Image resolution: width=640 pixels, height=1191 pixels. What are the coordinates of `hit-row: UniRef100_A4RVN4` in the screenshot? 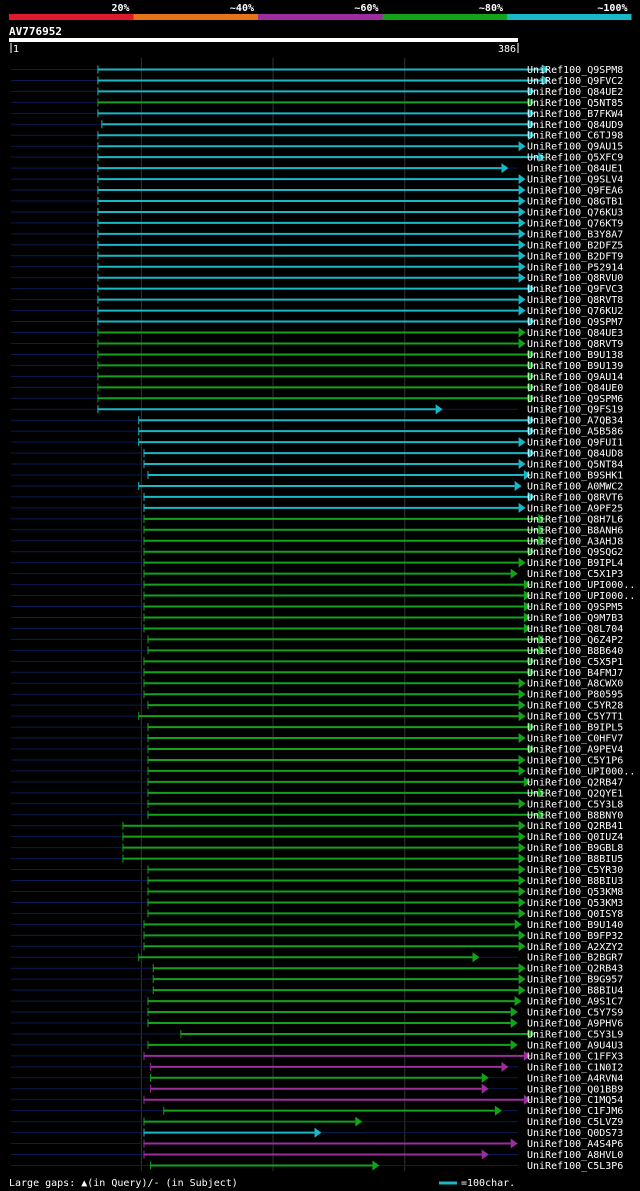 It's located at (317, 1078).